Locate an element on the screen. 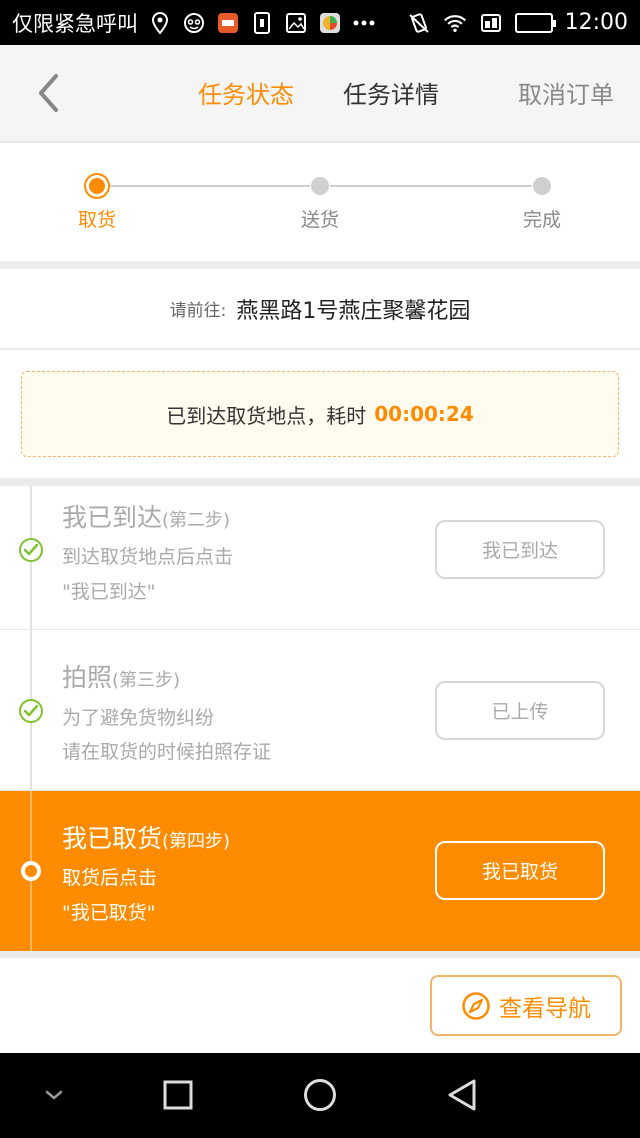  step-desc-line1: 为了避免货物纠纷 is located at coordinates (138, 718).